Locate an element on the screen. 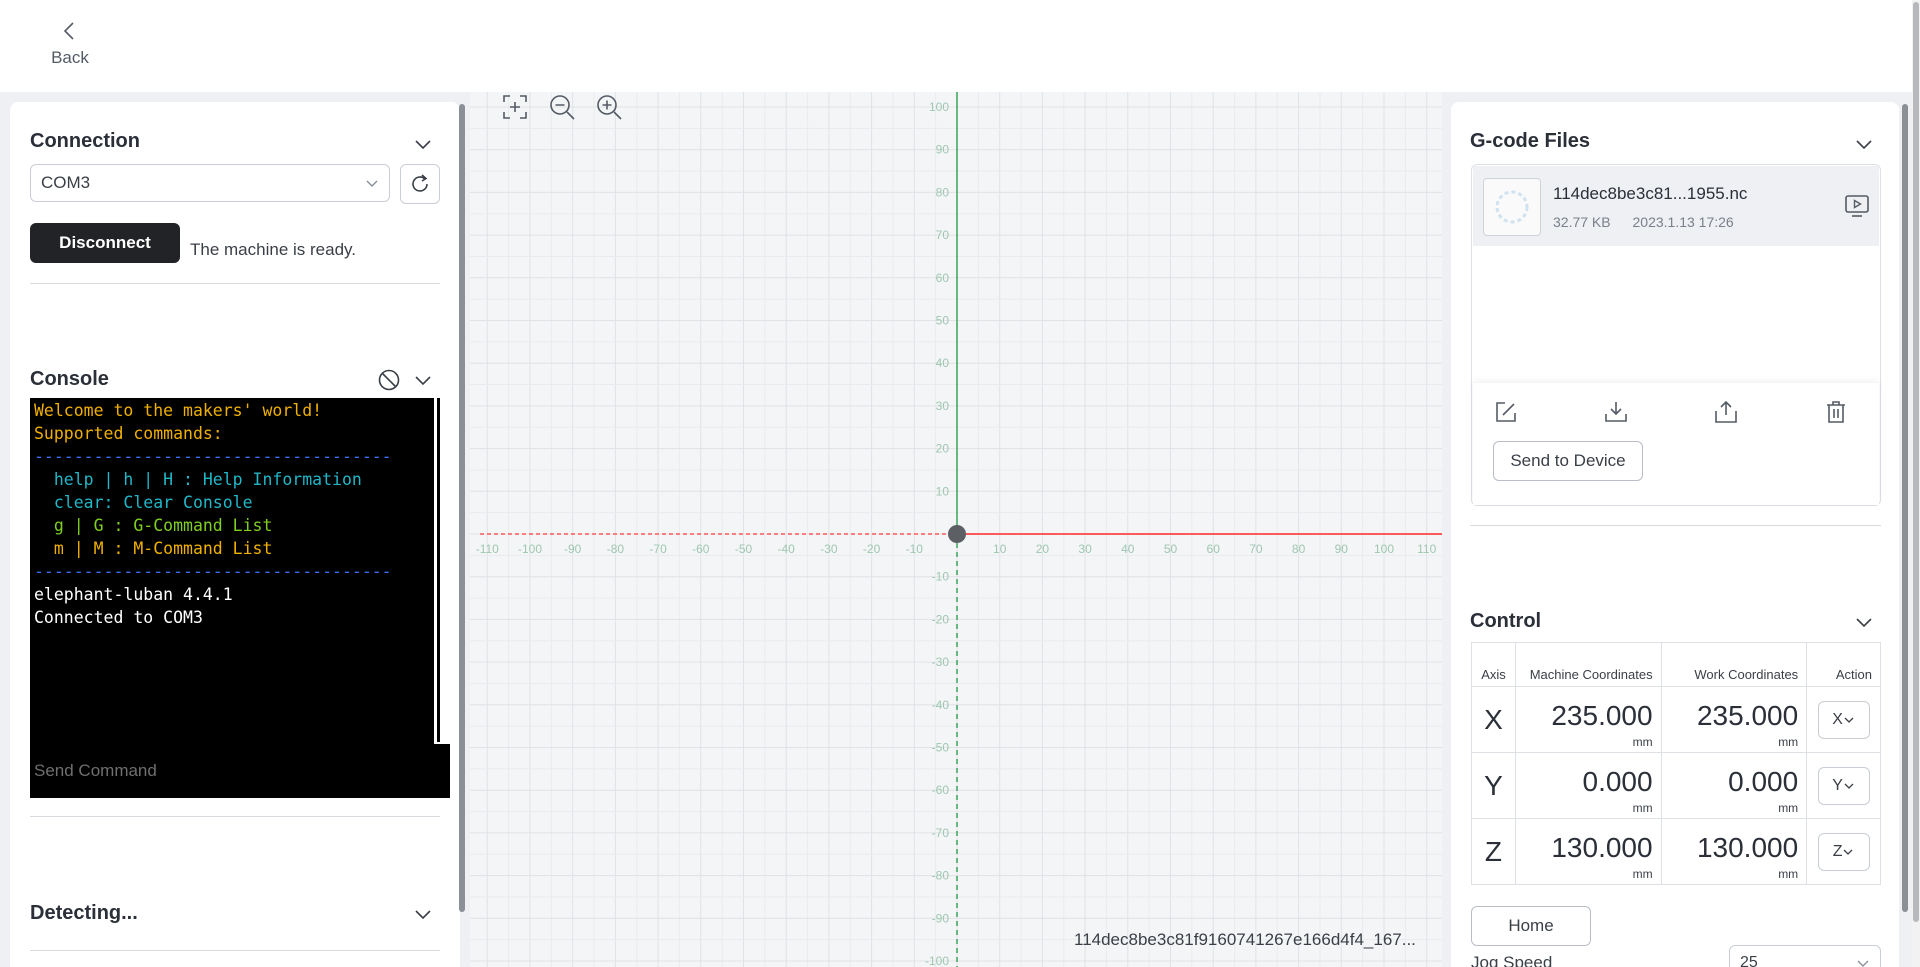 The width and height of the screenshot is (1920, 967). action-cell: X is located at coordinates (1843, 719).